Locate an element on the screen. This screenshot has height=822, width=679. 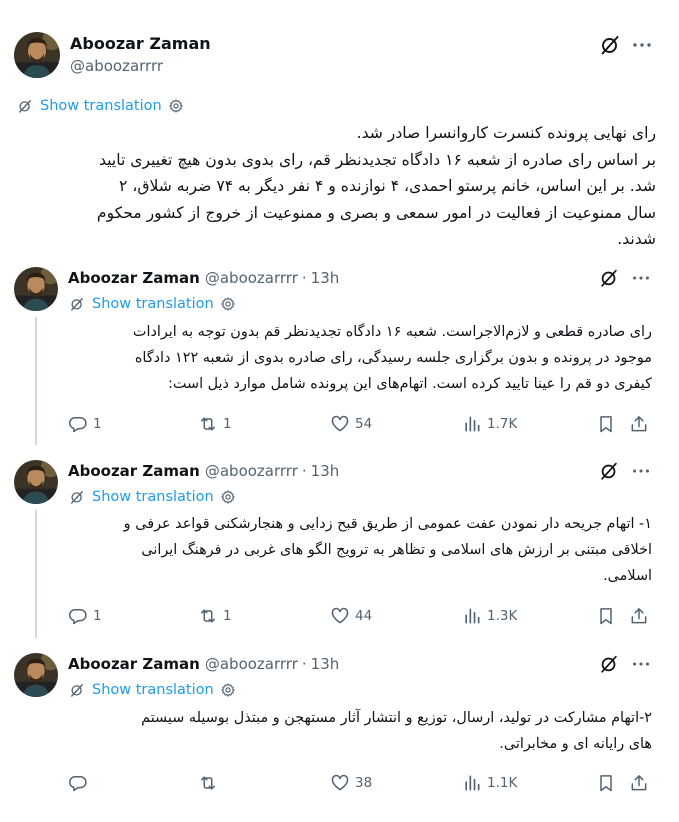
like-button: 54 is located at coordinates (351, 424).